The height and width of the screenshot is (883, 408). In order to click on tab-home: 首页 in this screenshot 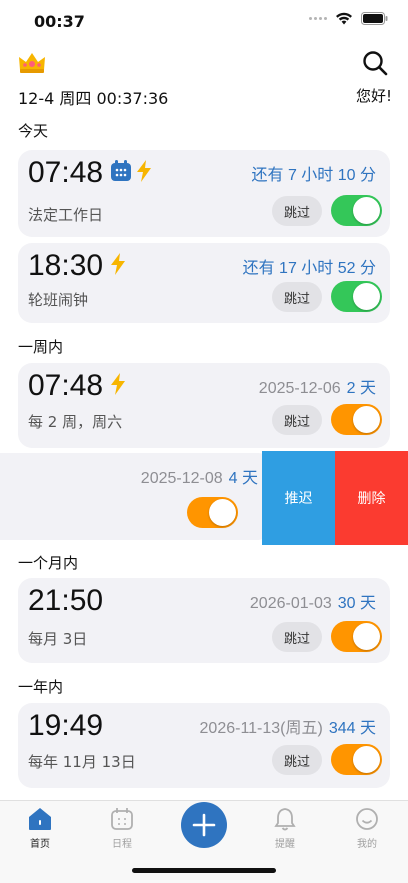, I will do `click(40, 828)`.